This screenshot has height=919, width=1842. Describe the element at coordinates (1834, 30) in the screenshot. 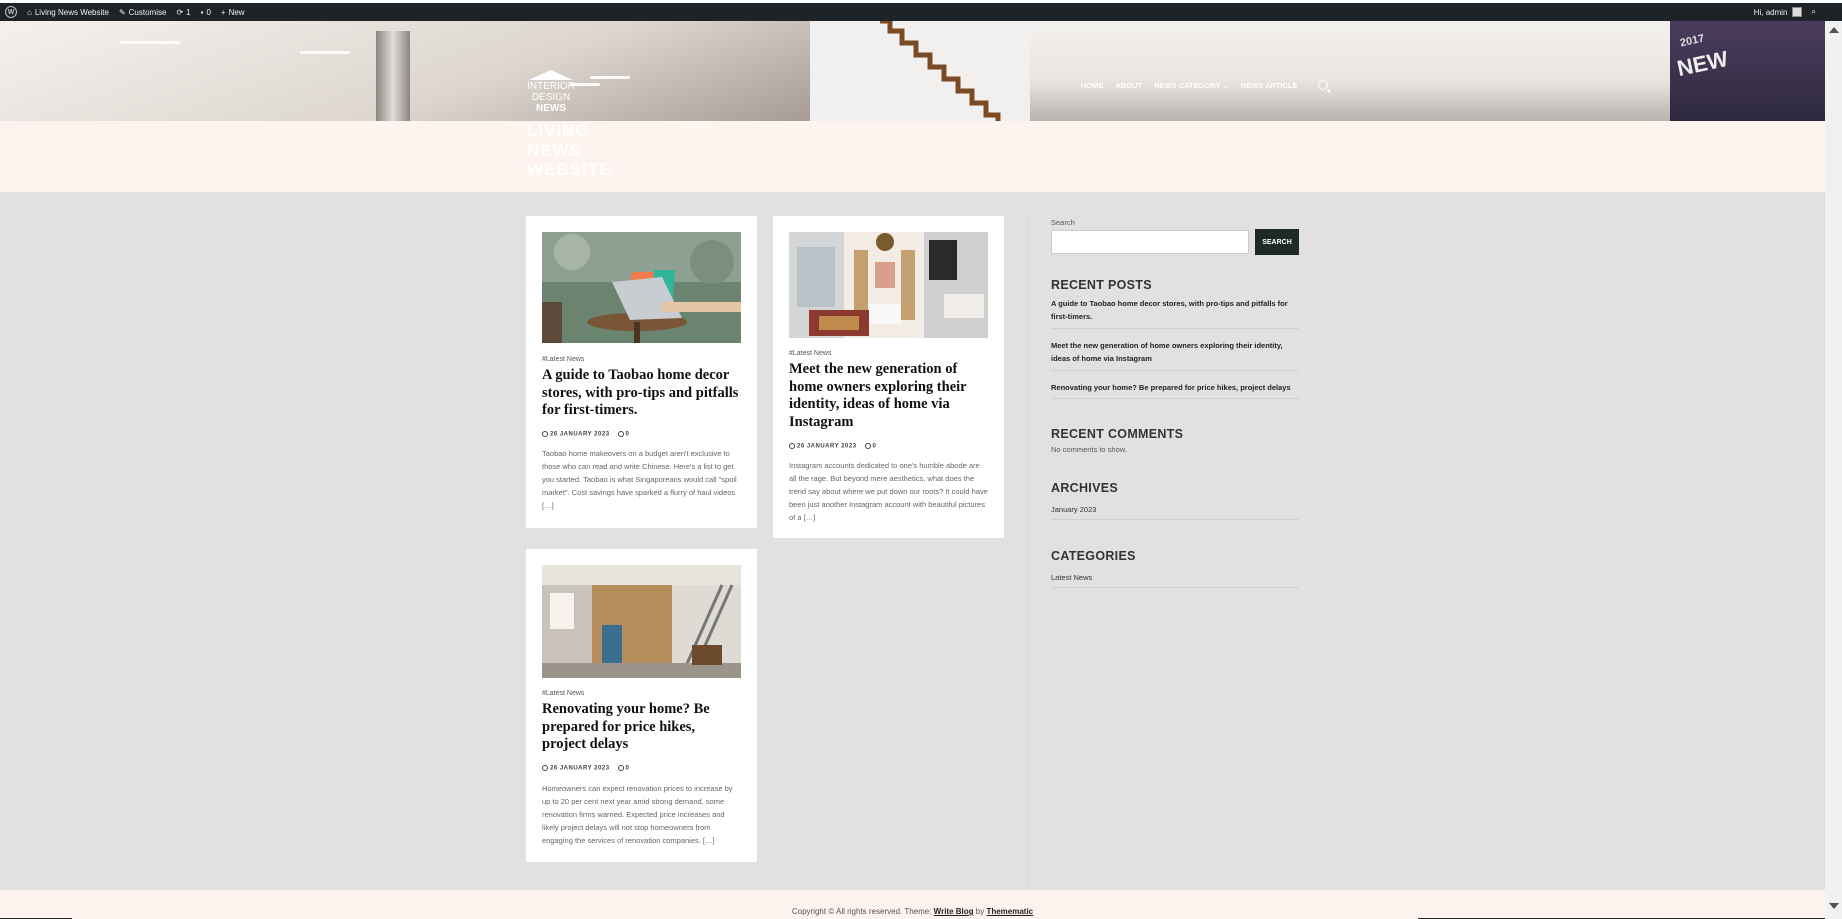

I see `scroll-up-arrow-icon` at that location.